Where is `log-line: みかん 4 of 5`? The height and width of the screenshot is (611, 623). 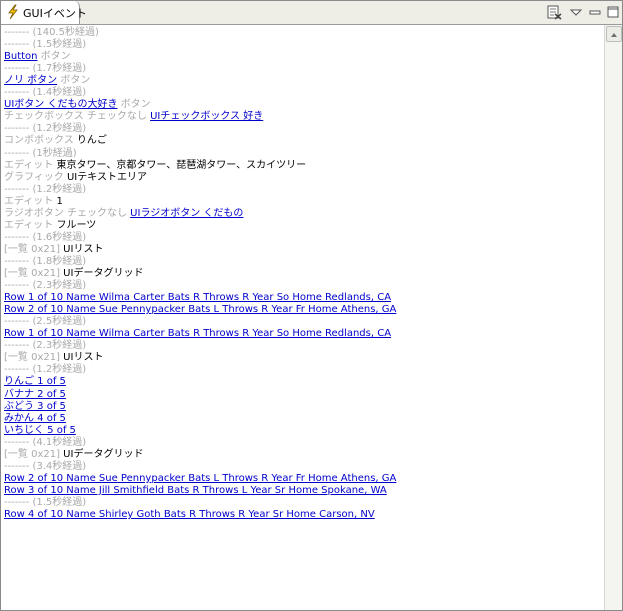
log-line: みかん 4 of 5 is located at coordinates (35, 419).